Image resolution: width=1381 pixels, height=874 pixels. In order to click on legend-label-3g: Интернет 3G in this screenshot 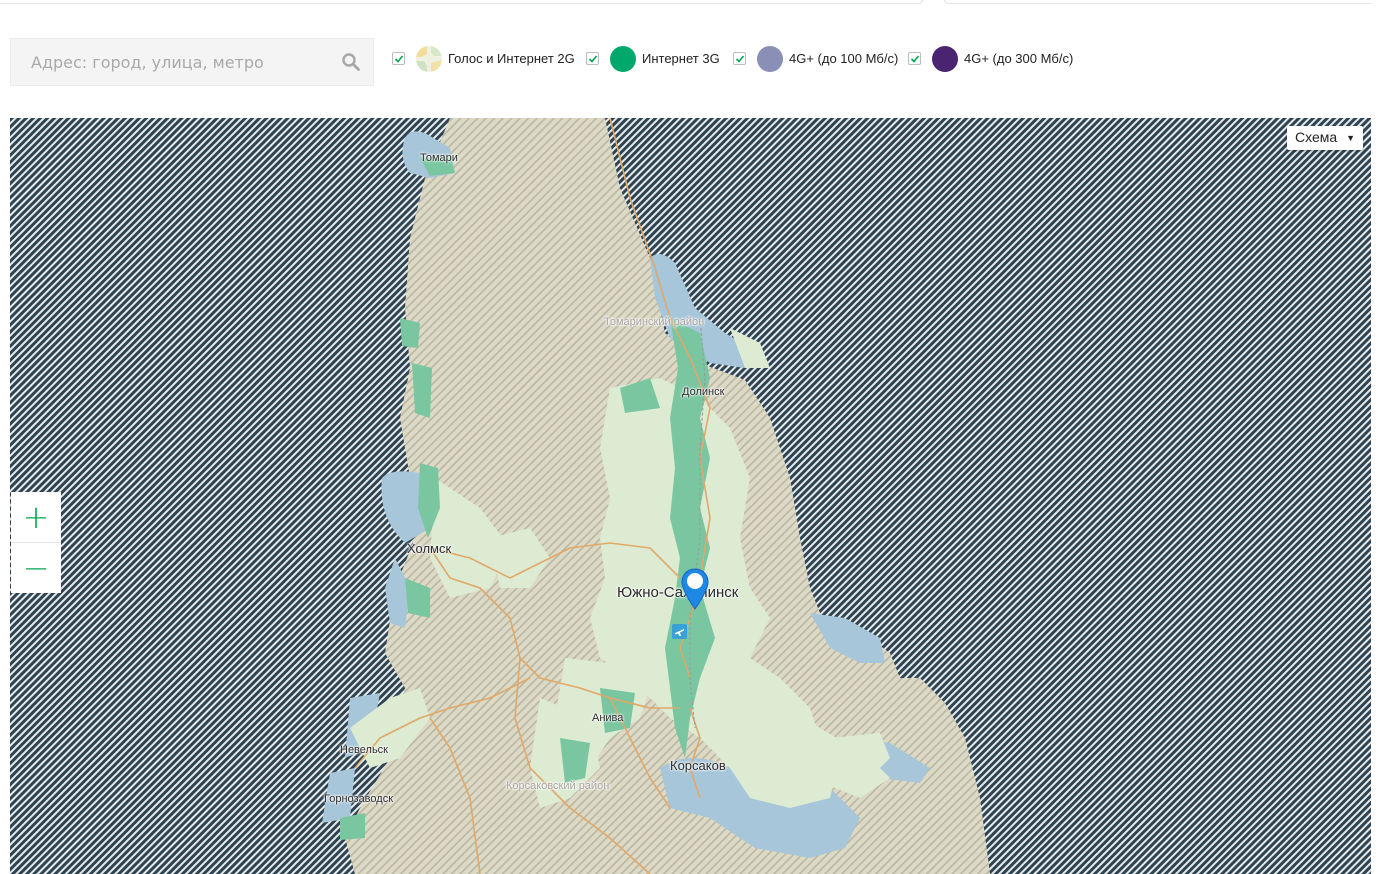, I will do `click(681, 58)`.